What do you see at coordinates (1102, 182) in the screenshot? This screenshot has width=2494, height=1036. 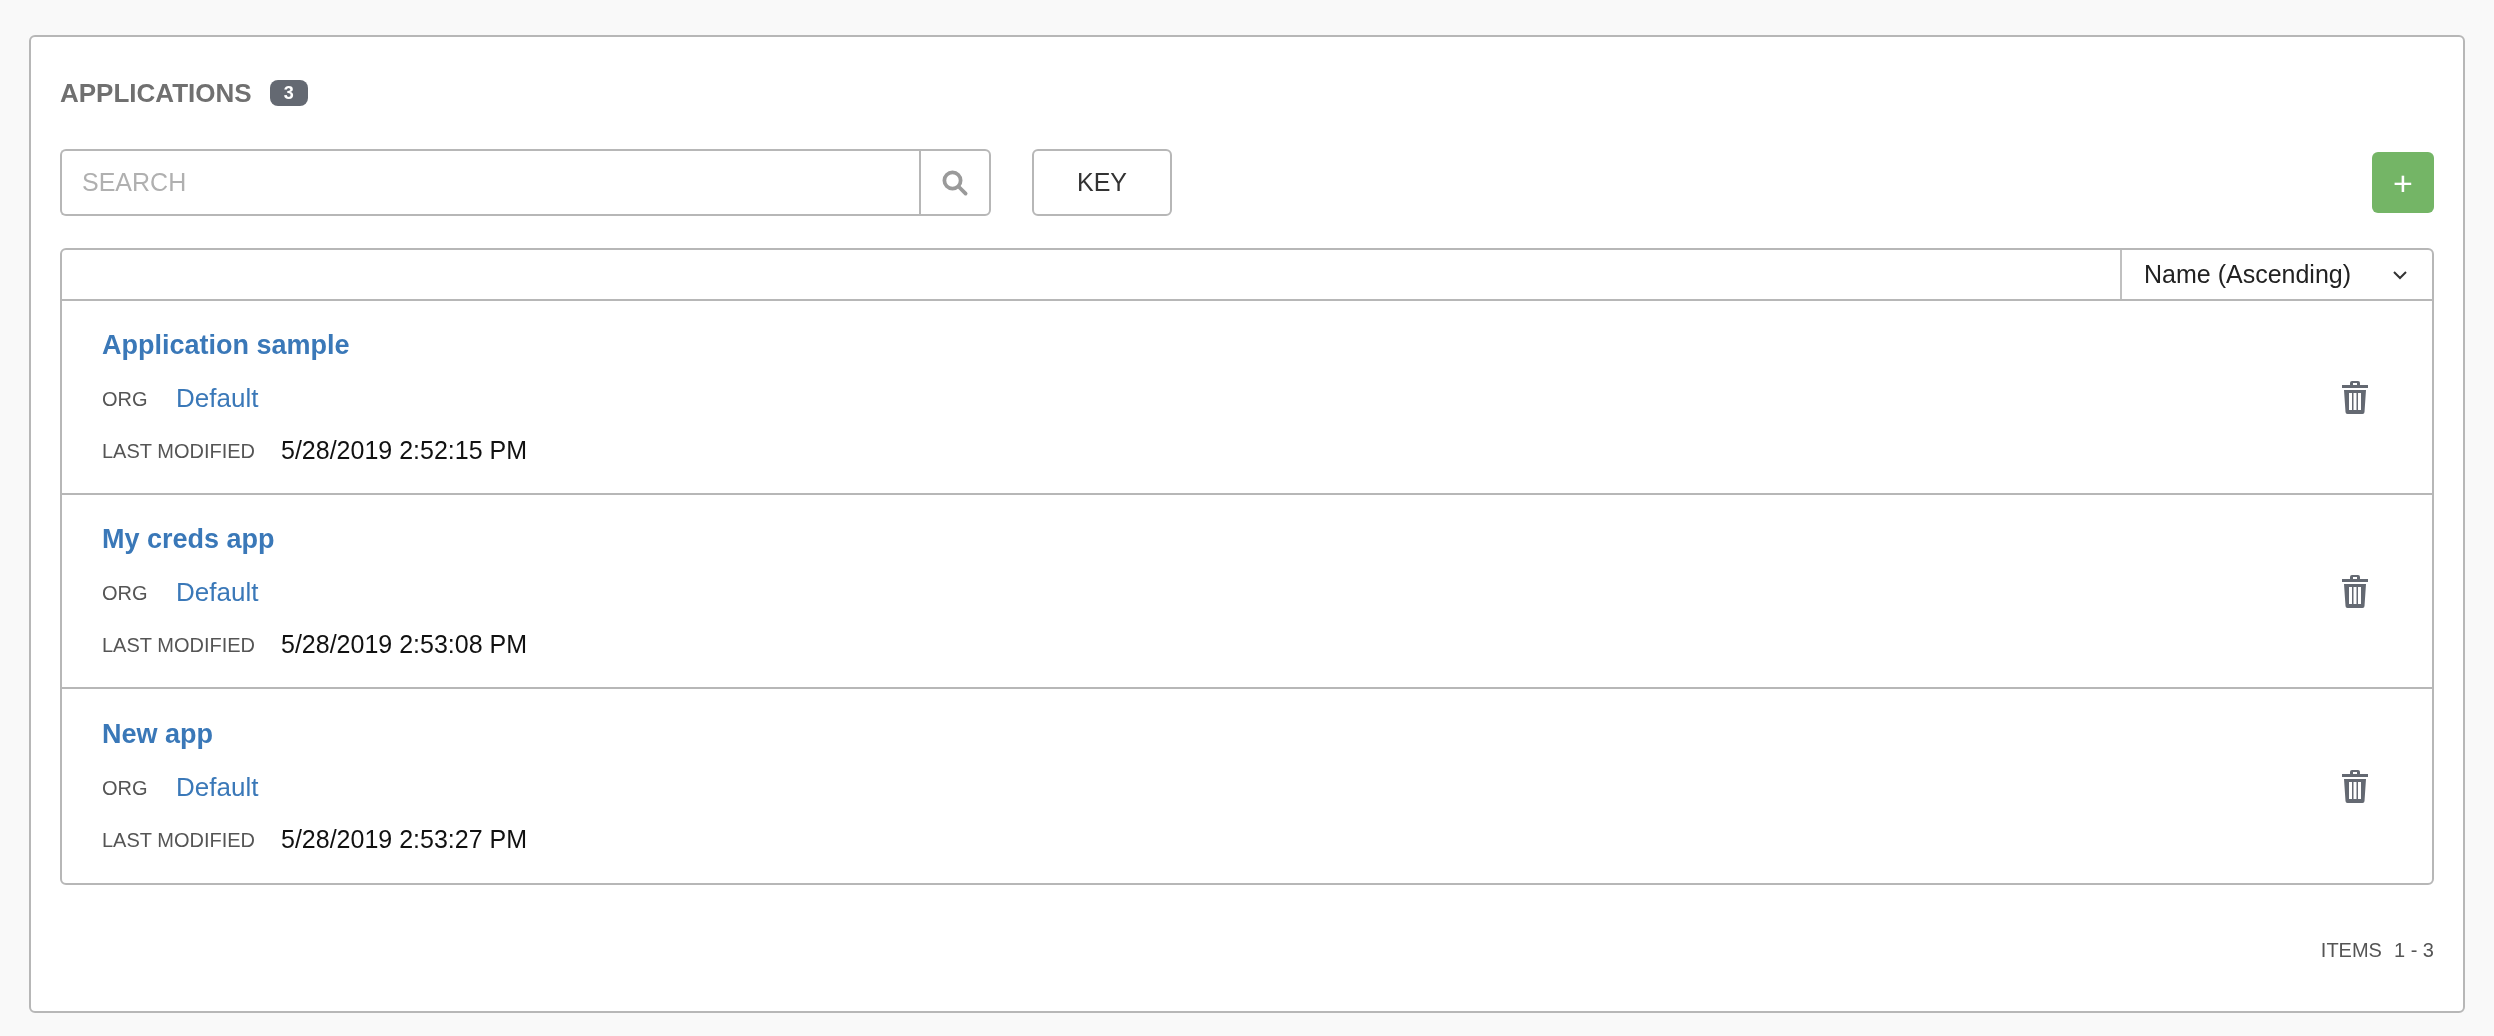 I see `key-button: KEY` at bounding box center [1102, 182].